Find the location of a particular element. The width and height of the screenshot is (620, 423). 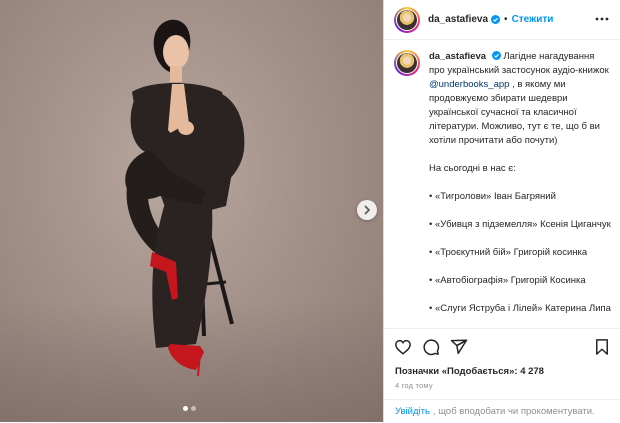

post-timestamp: 4 год тому is located at coordinates (414, 385).